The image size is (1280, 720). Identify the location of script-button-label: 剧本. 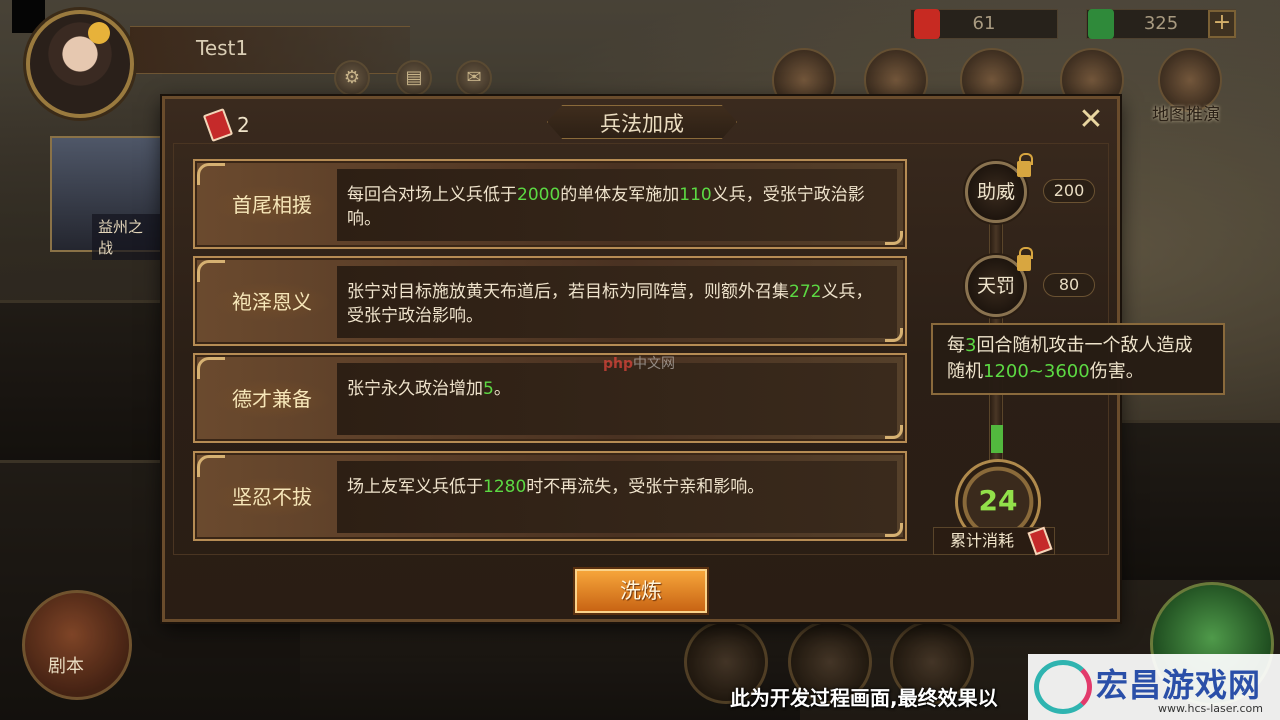
(66, 666).